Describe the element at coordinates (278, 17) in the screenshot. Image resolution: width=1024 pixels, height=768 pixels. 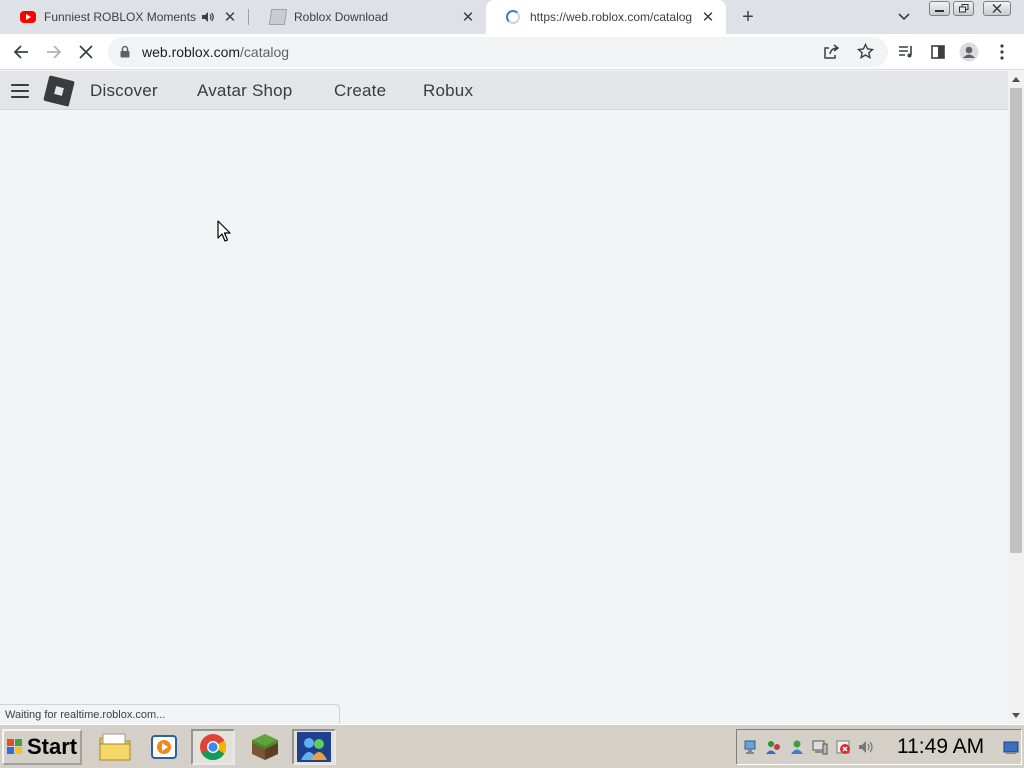
I see `document-icon` at that location.